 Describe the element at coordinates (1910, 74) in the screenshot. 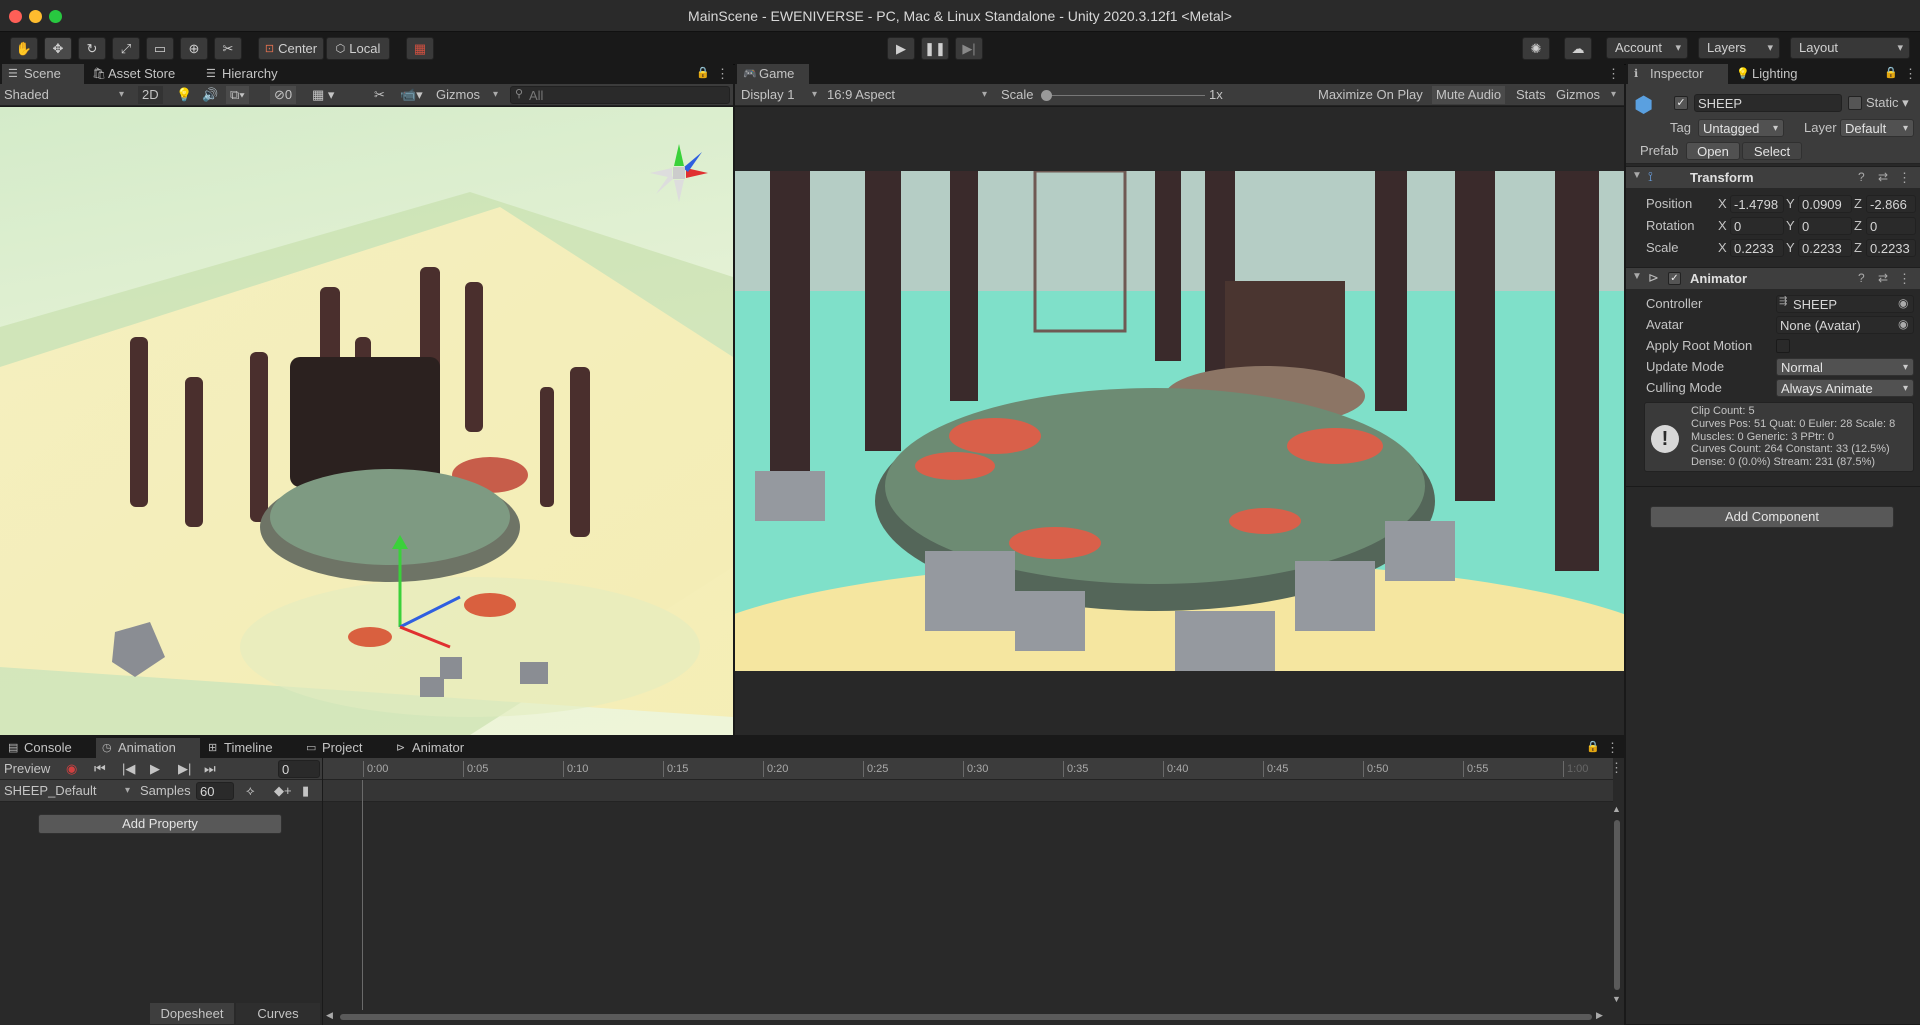

I see `inspector-more-icon: ⋮` at that location.